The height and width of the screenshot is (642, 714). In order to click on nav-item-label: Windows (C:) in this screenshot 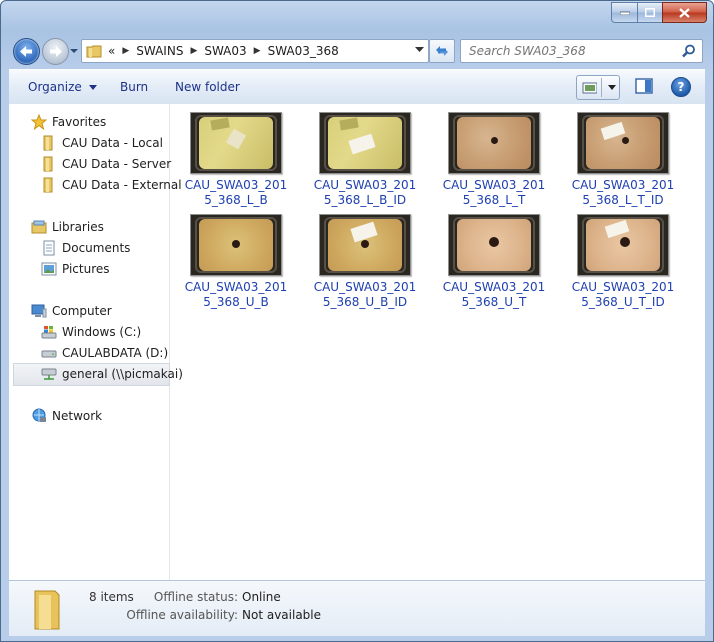, I will do `click(102, 332)`.